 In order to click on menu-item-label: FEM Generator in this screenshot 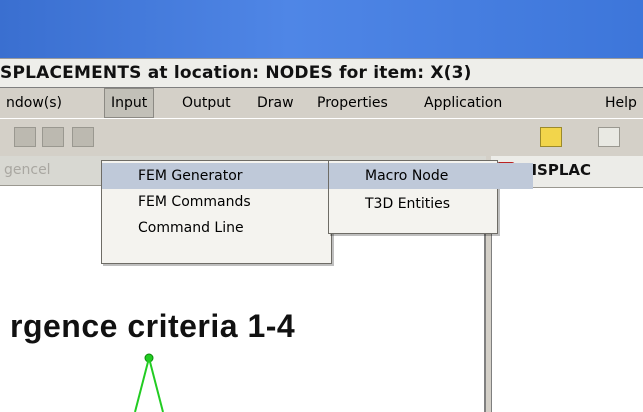, I will do `click(190, 176)`.